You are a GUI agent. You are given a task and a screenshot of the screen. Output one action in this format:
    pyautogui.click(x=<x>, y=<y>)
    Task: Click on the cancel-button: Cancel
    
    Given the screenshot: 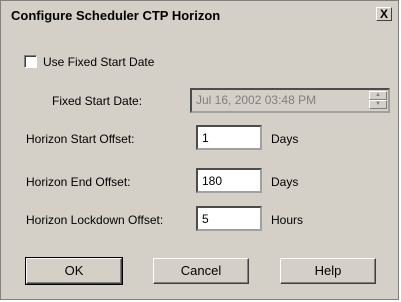 What is the action you would take?
    pyautogui.click(x=201, y=271)
    